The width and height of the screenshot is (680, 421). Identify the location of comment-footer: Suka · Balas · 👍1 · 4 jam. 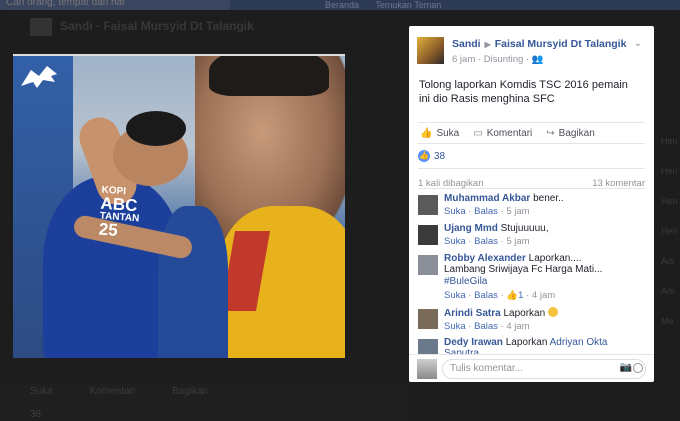
(500, 295).